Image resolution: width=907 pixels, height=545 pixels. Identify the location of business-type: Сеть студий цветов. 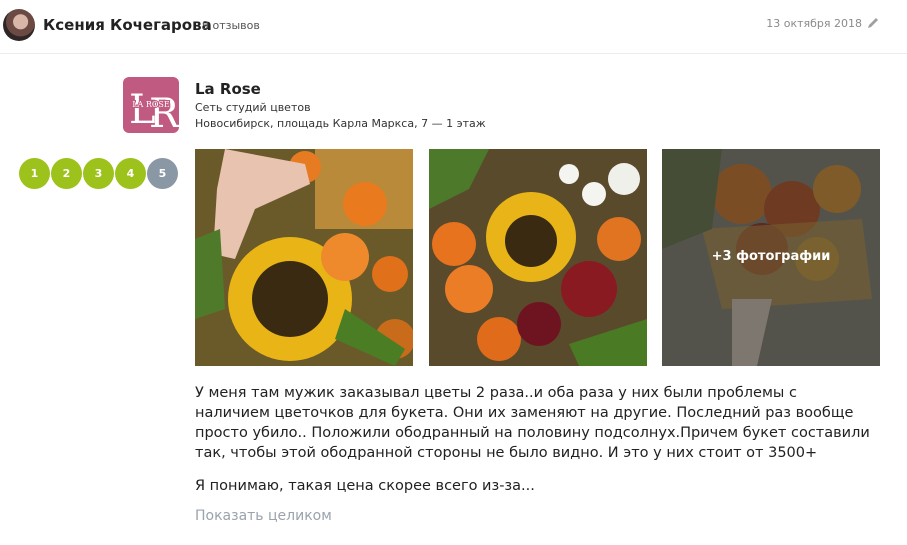
(253, 107).